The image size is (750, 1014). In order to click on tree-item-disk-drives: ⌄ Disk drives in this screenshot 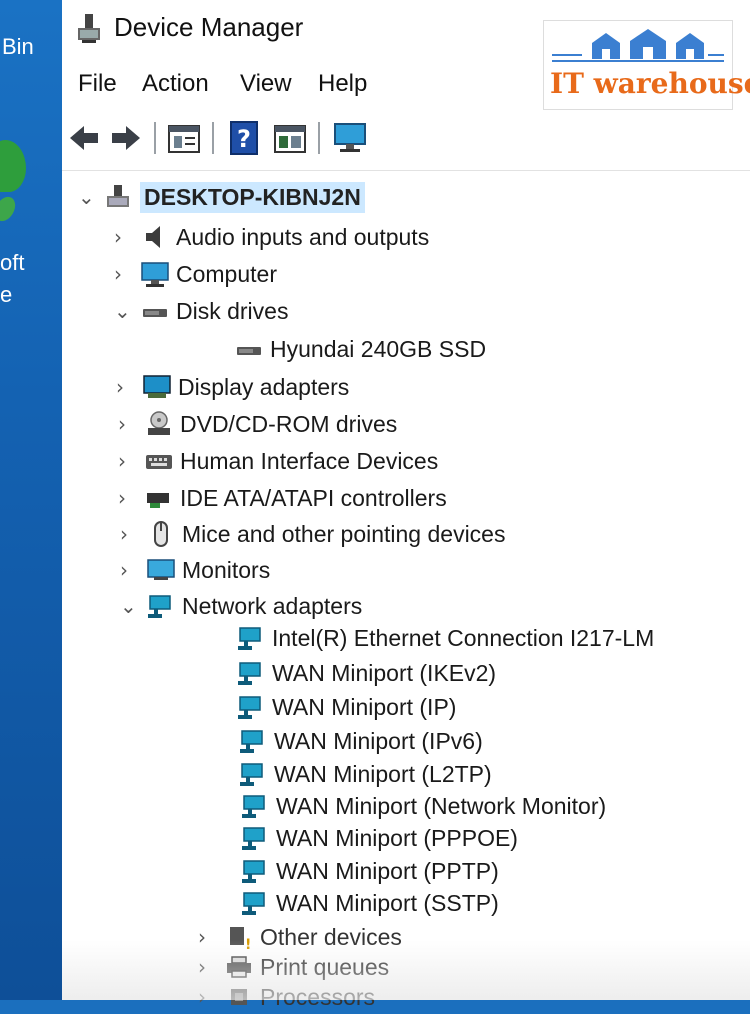, I will do `click(201, 311)`.